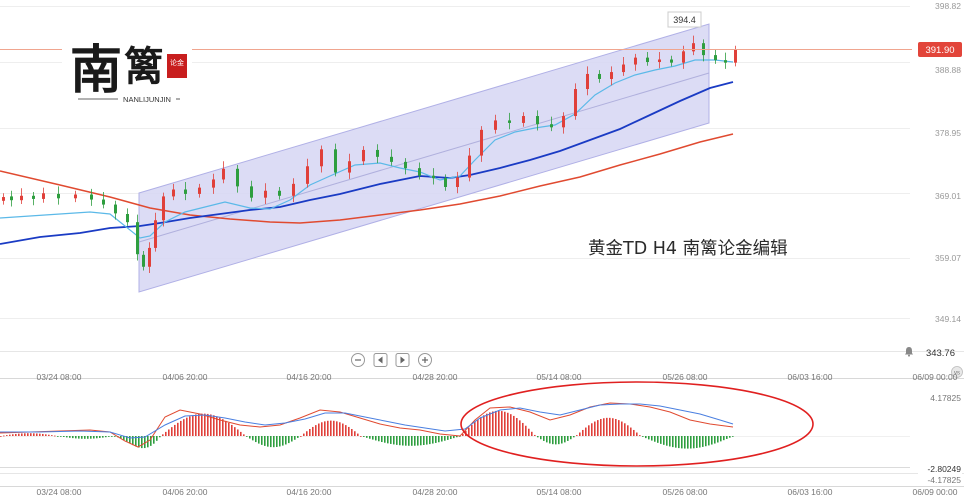  Describe the element at coordinates (948, 196) in the screenshot. I see `y-tick: 369.01` at that location.